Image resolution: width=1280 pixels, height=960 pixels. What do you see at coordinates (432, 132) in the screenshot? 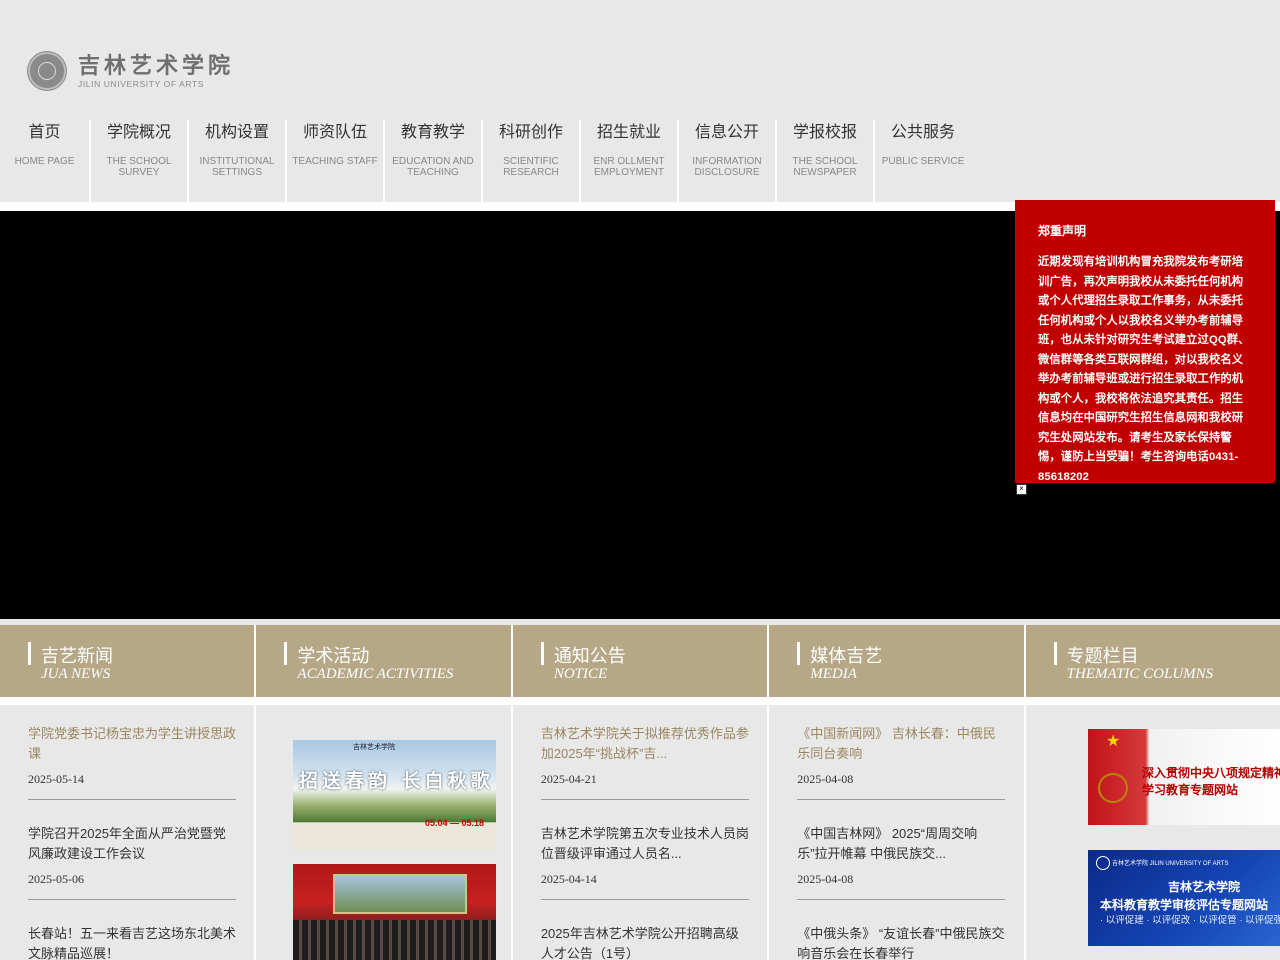
I see `nav-label: 教育教学` at bounding box center [432, 132].